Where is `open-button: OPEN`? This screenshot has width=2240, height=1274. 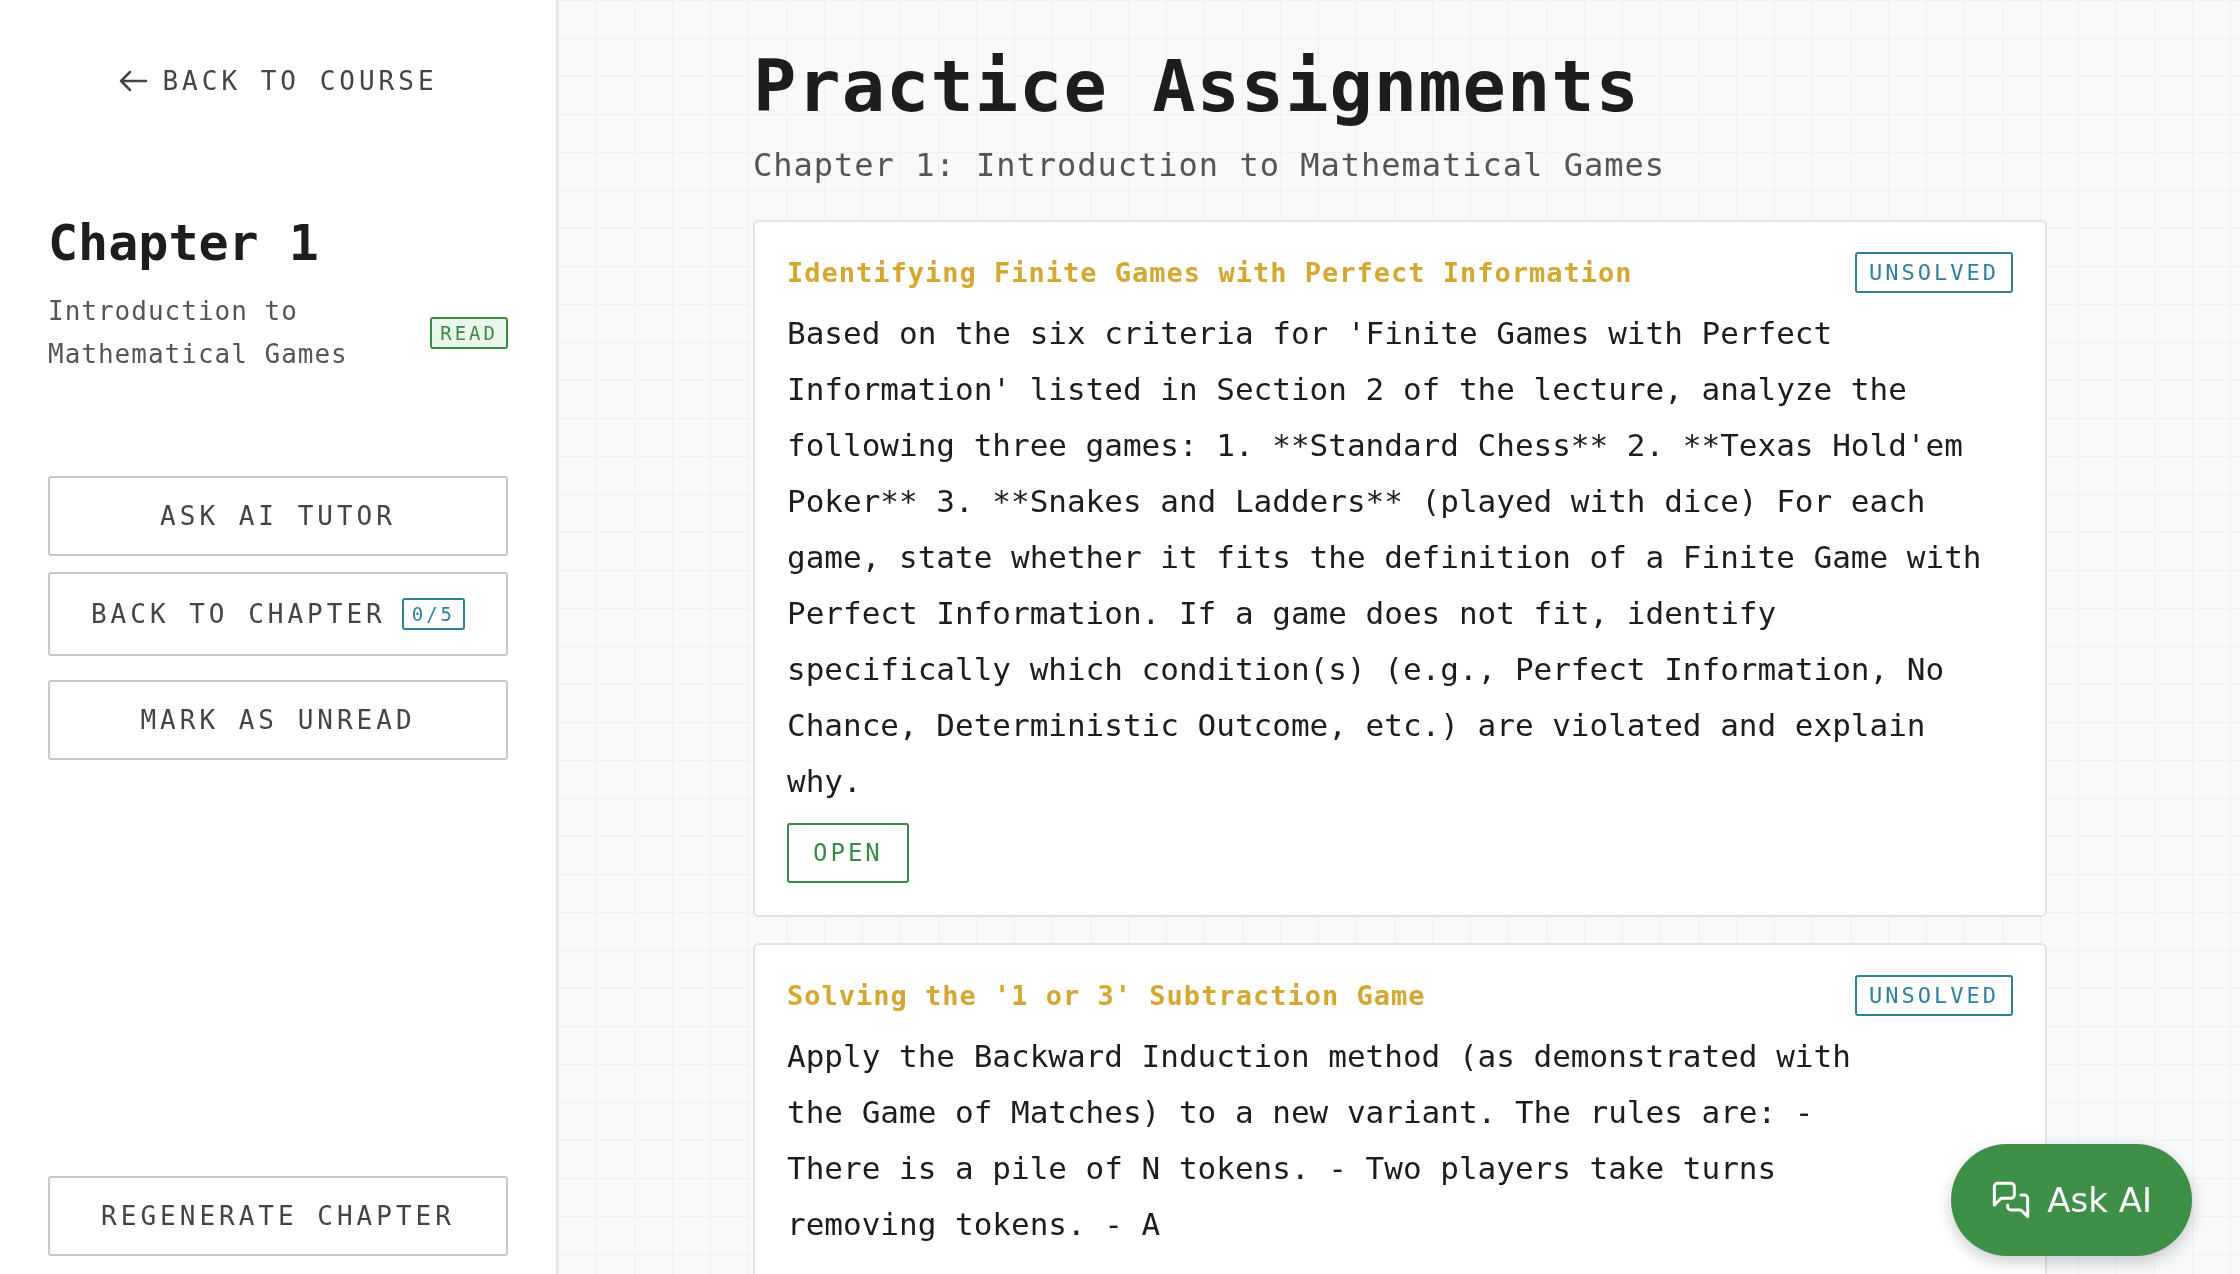
open-button: OPEN is located at coordinates (848, 853).